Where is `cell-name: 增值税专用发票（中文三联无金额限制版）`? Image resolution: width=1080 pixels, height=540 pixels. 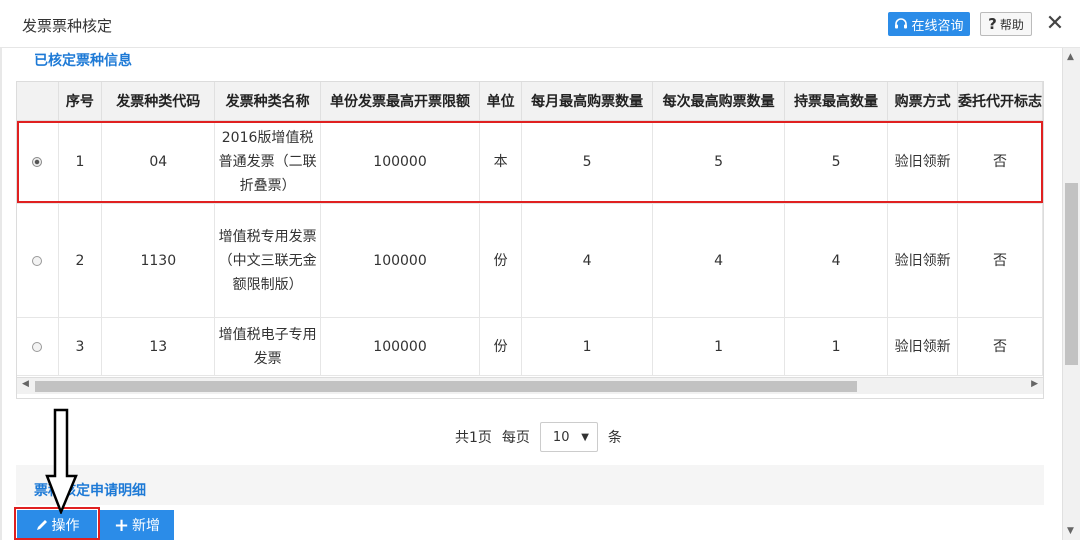
cell-name: 增值税专用发票（中文三联无金额限制版） is located at coordinates (267, 260).